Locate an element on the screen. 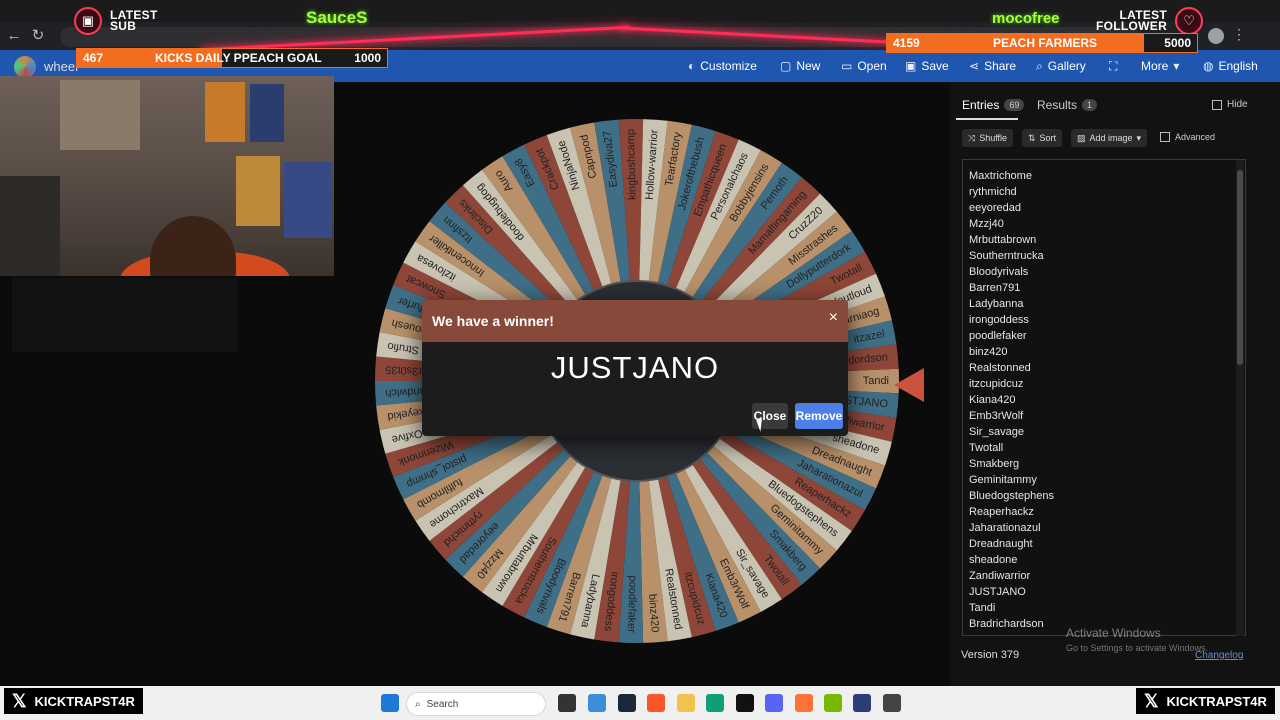 The image size is (1280, 720). entry-item: Realstonned is located at coordinates (1000, 368).